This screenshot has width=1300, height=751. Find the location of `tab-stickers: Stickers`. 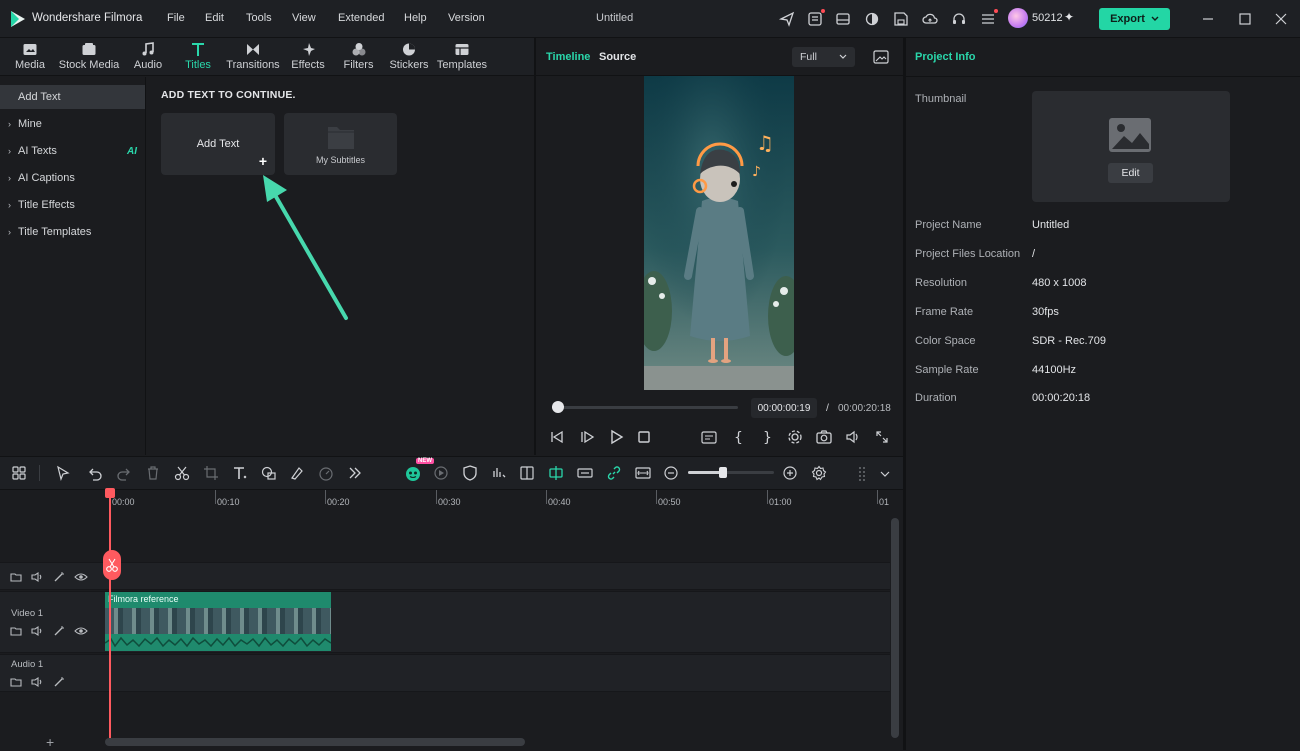

tab-stickers: Stickers is located at coordinates (409, 57).